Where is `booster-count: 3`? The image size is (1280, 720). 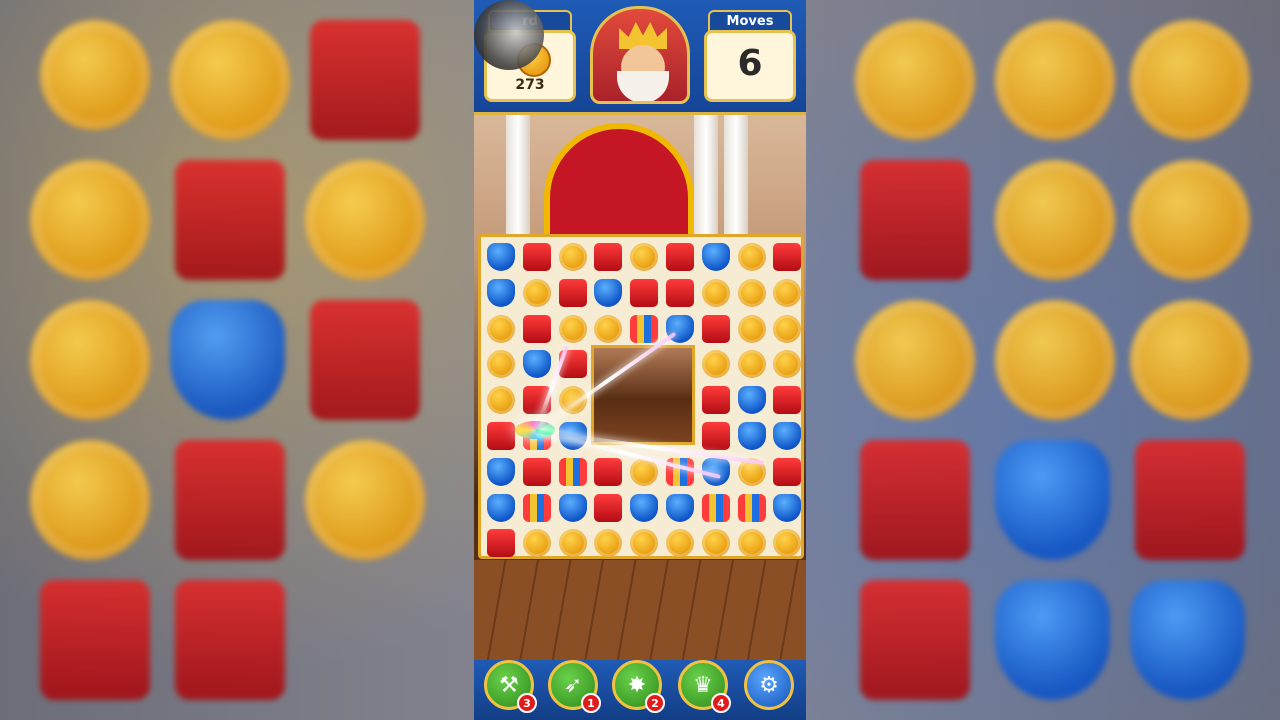
booster-count: 3 is located at coordinates (527, 703).